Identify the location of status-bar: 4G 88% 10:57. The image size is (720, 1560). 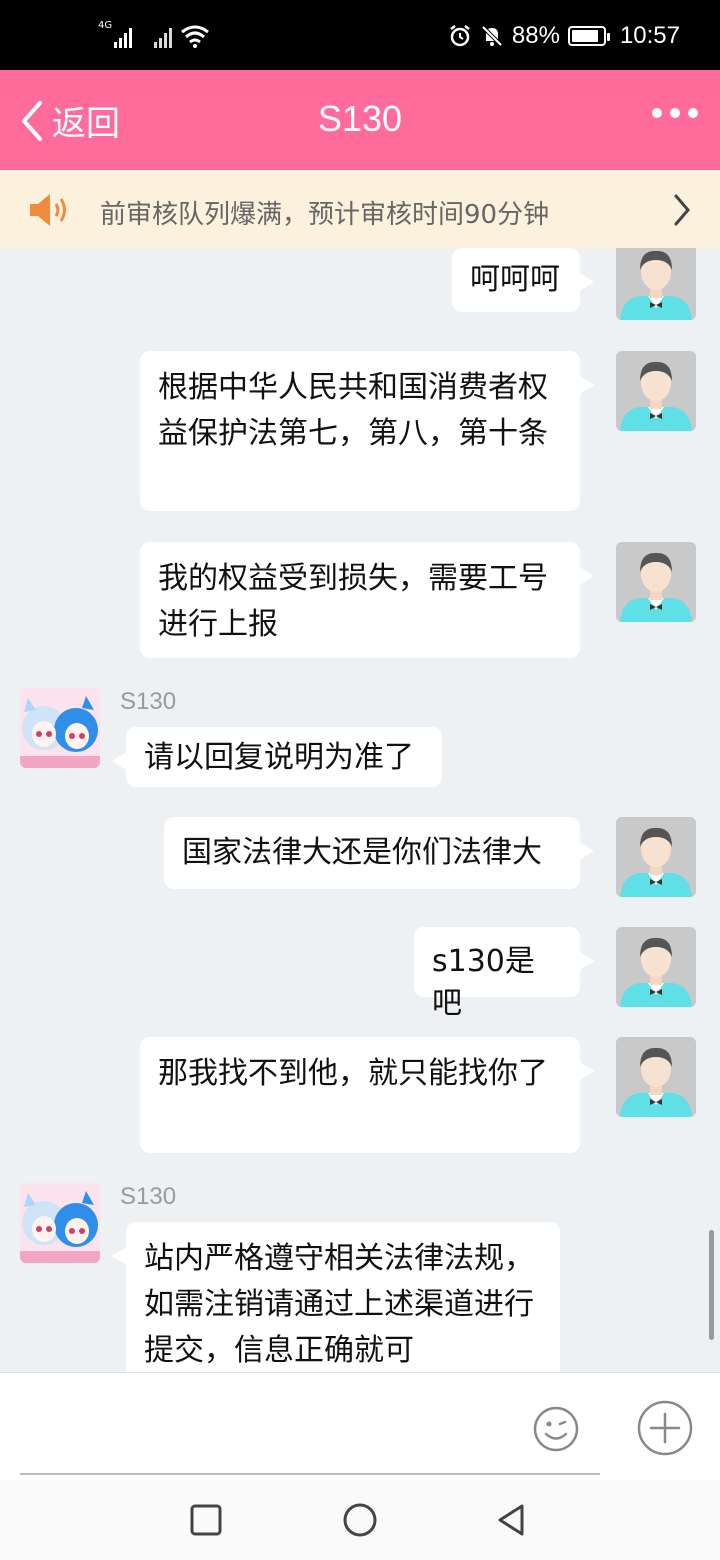
(360, 35).